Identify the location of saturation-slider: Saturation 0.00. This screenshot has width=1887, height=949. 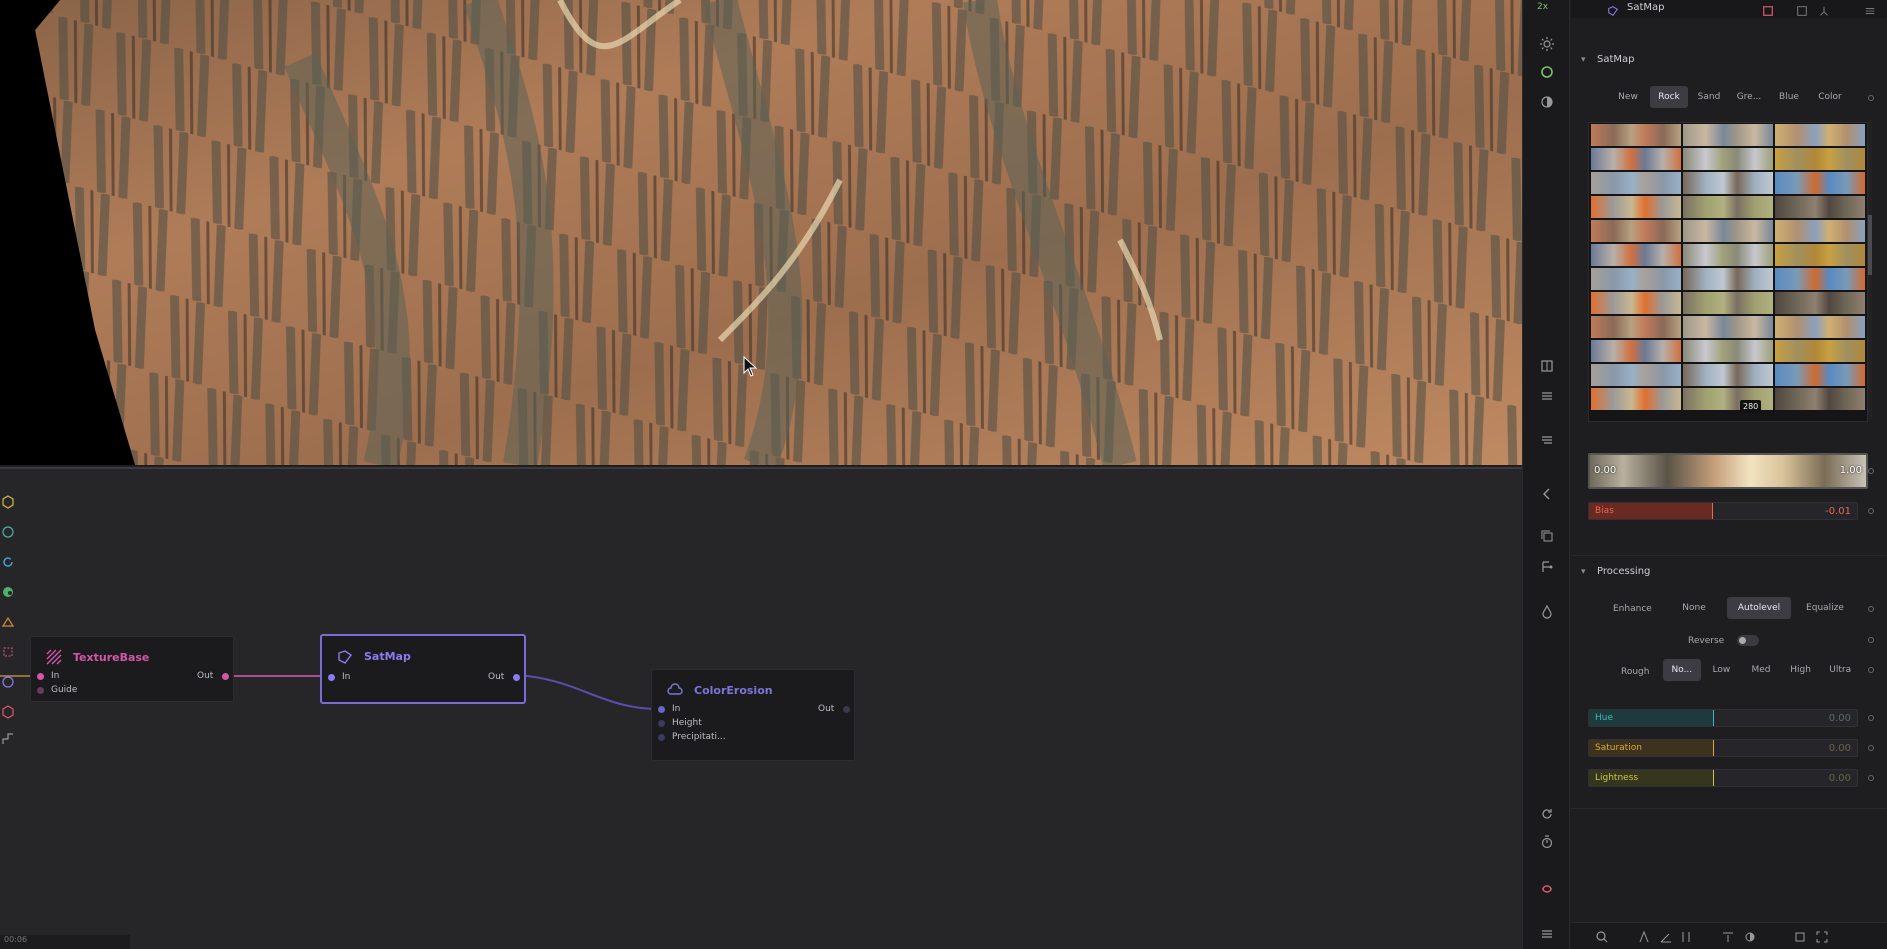
(1723, 748).